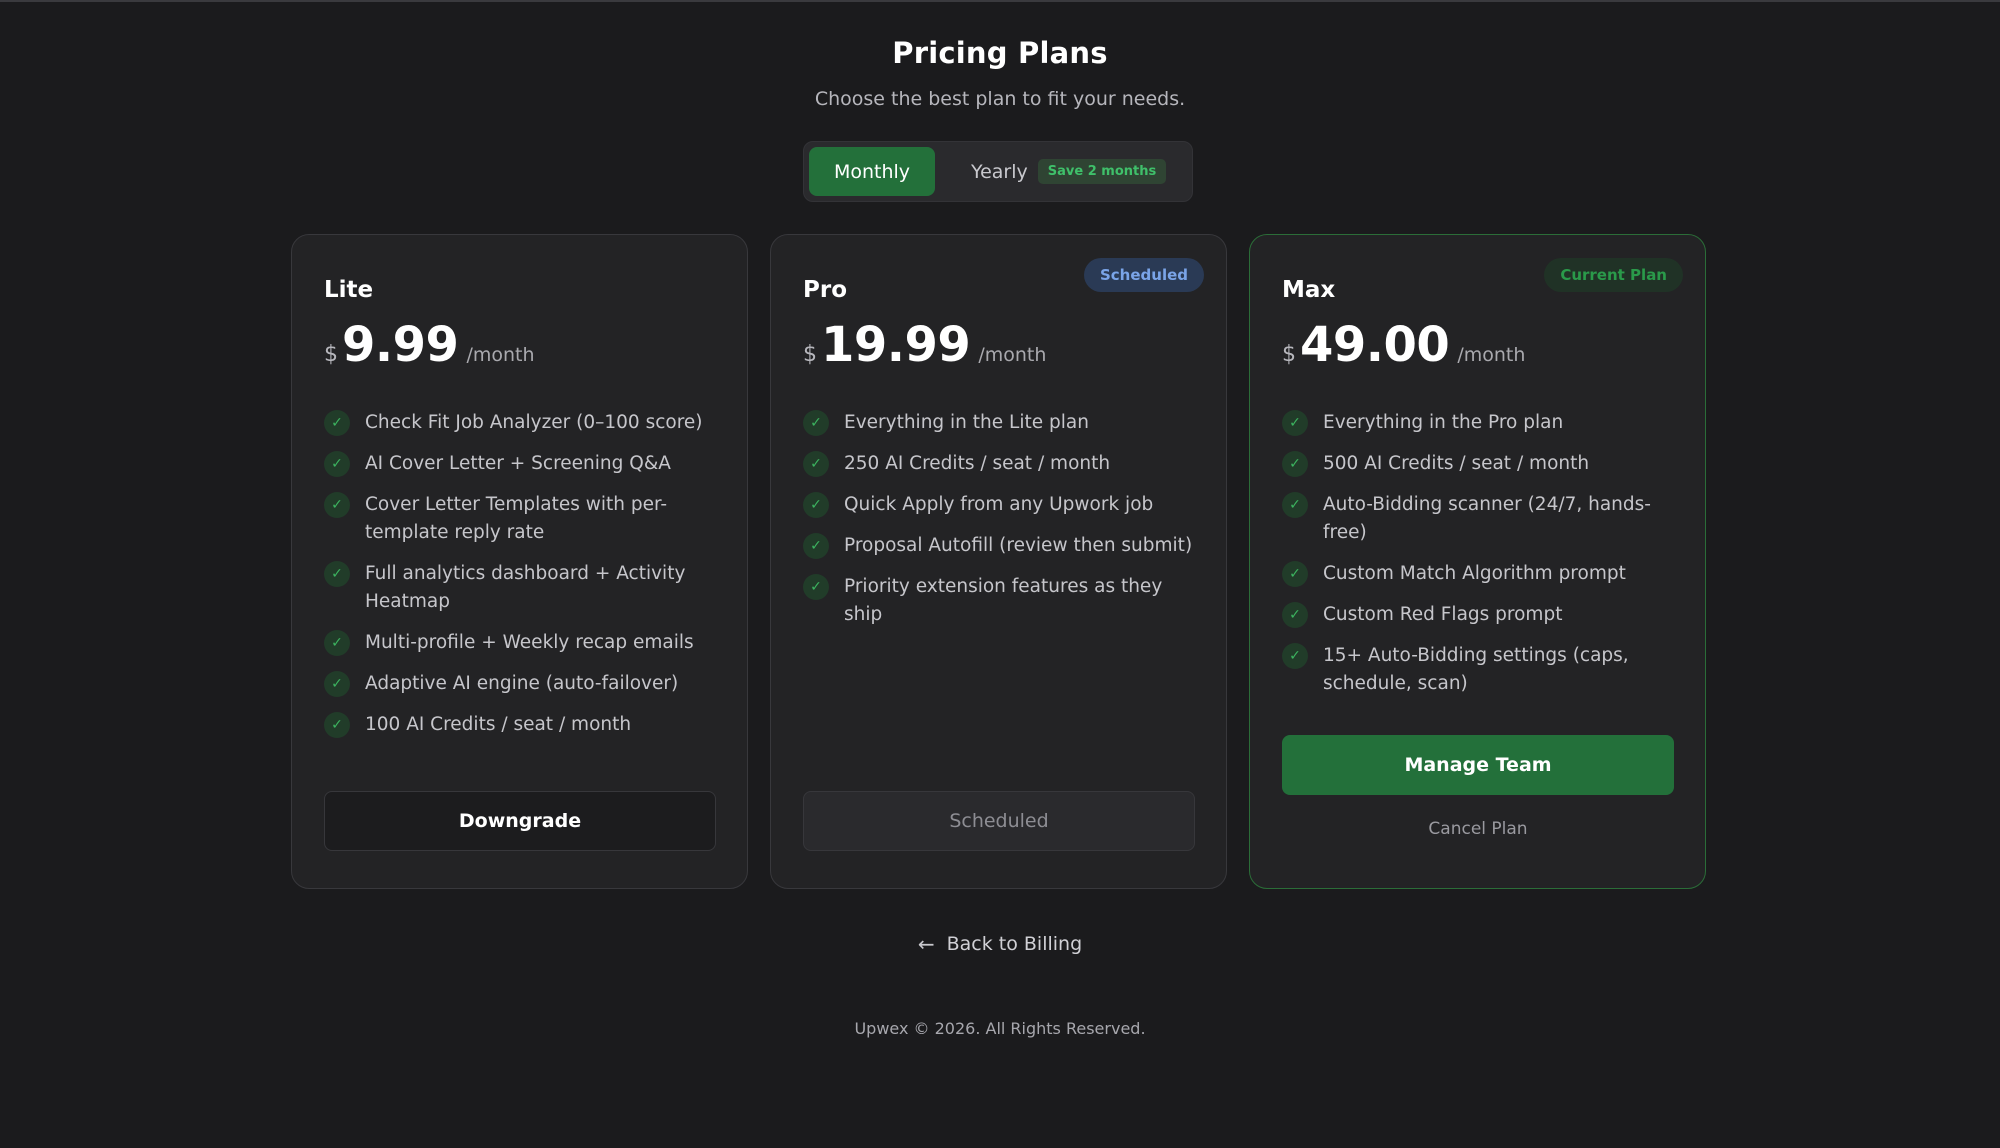 The height and width of the screenshot is (1148, 2000). Describe the element at coordinates (1482, 615) in the screenshot. I see `feature-item: ✓ Custom Red Flags prompt` at that location.